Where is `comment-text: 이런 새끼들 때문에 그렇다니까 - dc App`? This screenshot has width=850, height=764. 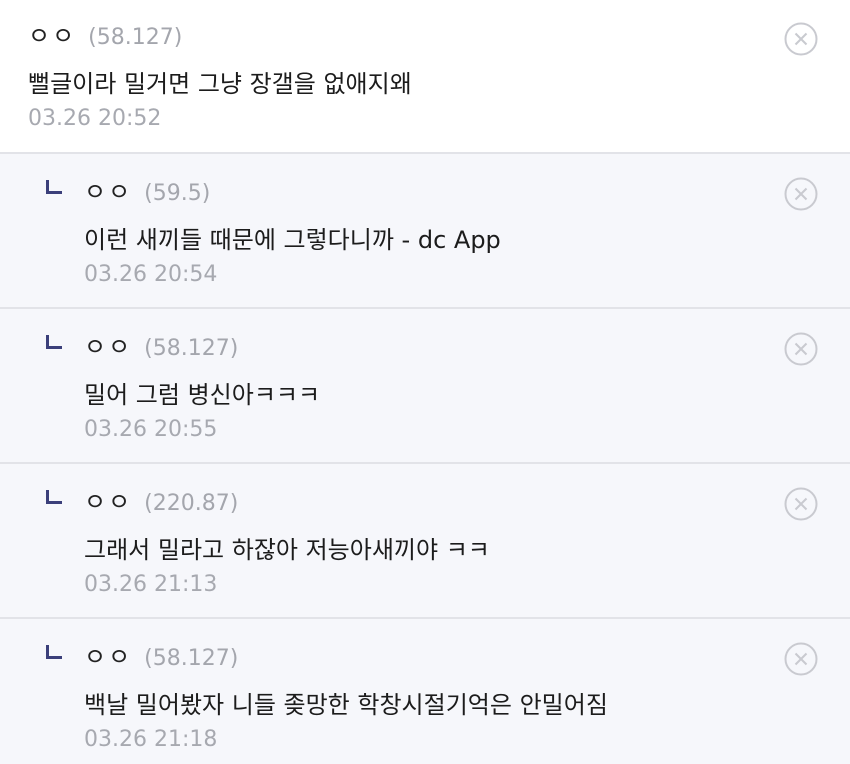 comment-text: 이런 새끼들 때문에 그렇다니까 - dc App is located at coordinates (292, 240).